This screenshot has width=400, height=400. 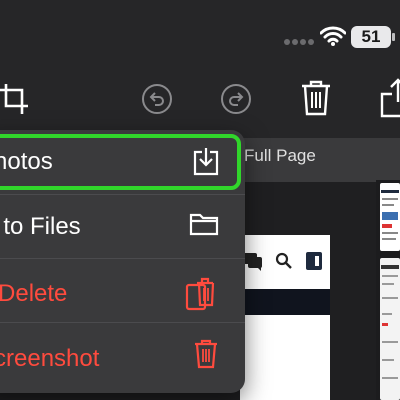 I want to click on undo-icon, so click(x=157, y=99).